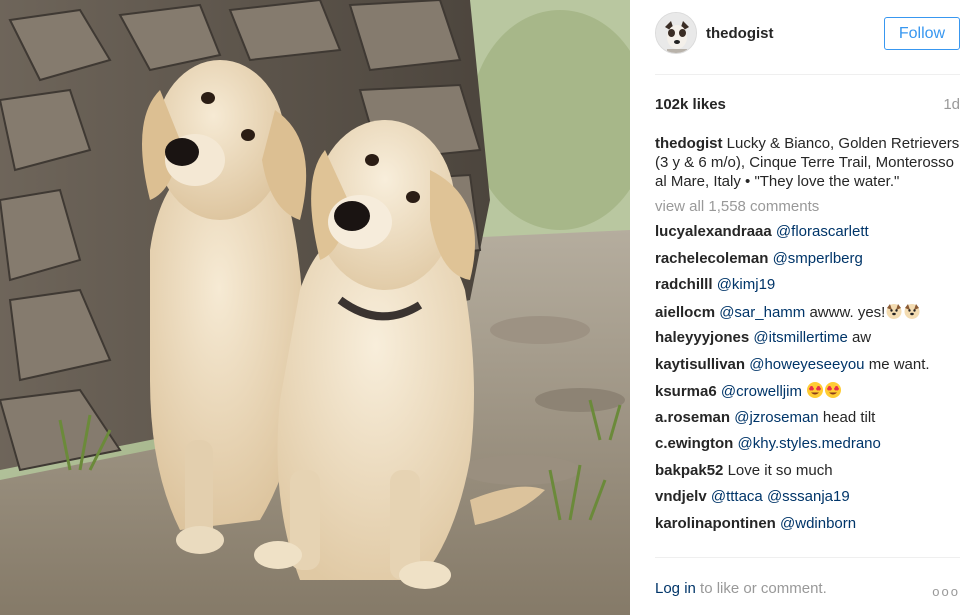 This screenshot has height=615, width=980. What do you see at coordinates (713, 231) in the screenshot?
I see `comment-username: lucyalexandraaa` at bounding box center [713, 231].